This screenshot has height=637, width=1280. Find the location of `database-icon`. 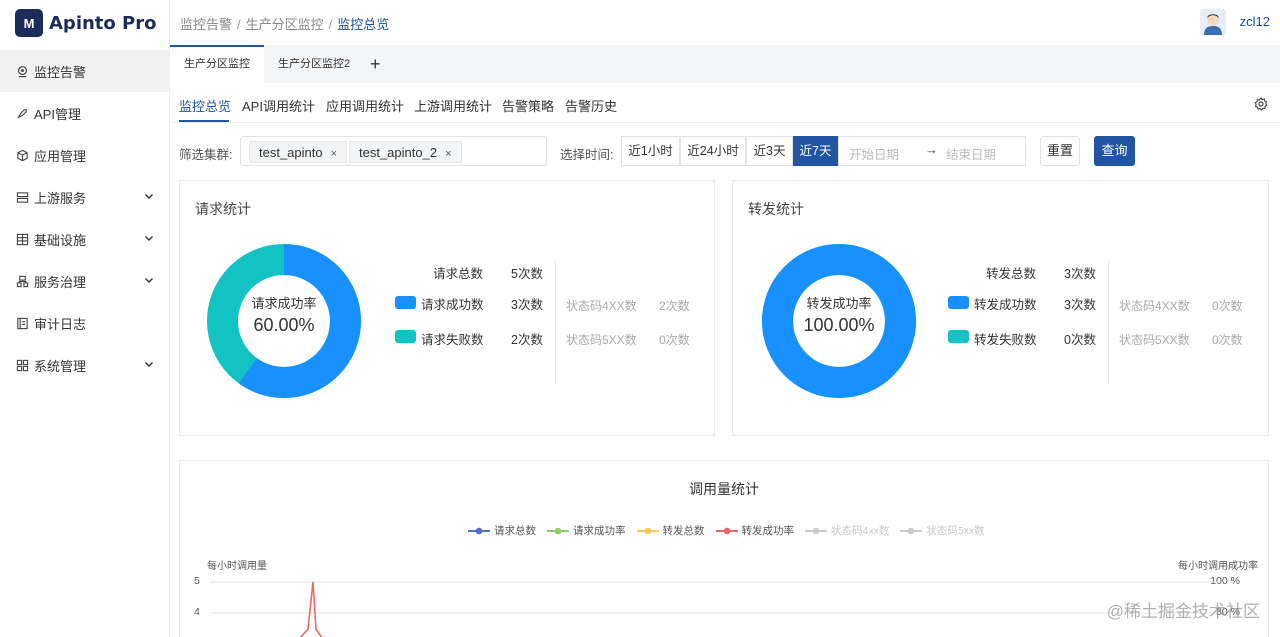

database-icon is located at coordinates (22, 239).